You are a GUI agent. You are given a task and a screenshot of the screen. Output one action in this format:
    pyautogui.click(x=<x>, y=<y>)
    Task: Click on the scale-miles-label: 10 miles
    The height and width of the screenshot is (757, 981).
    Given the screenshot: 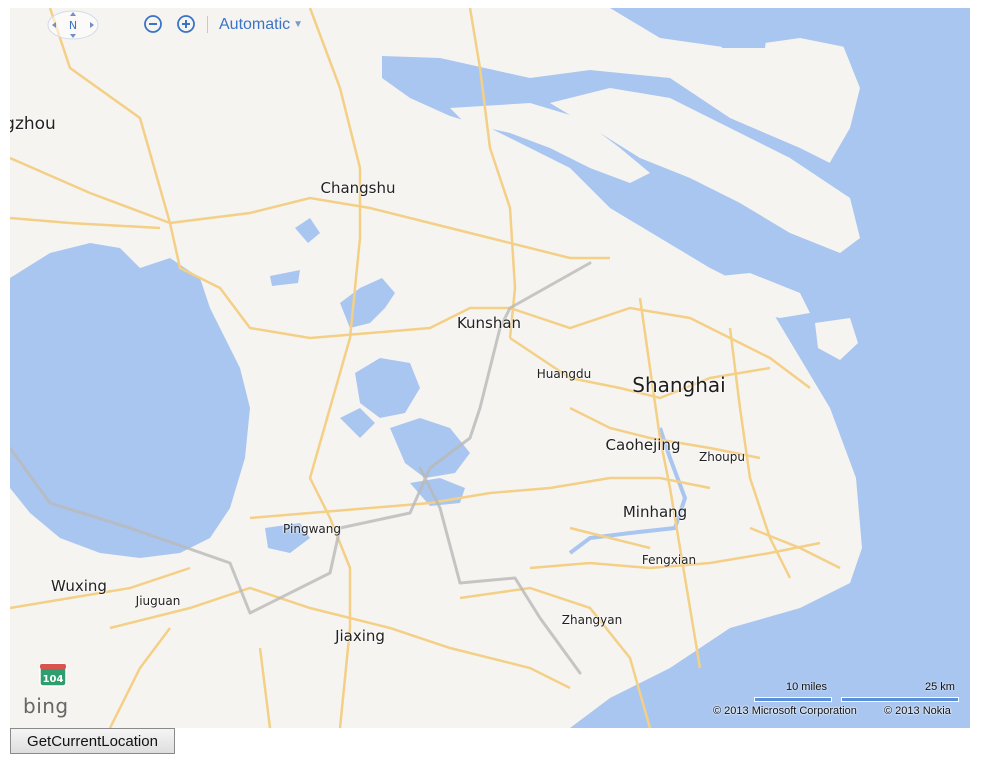 What is the action you would take?
    pyautogui.click(x=806, y=687)
    